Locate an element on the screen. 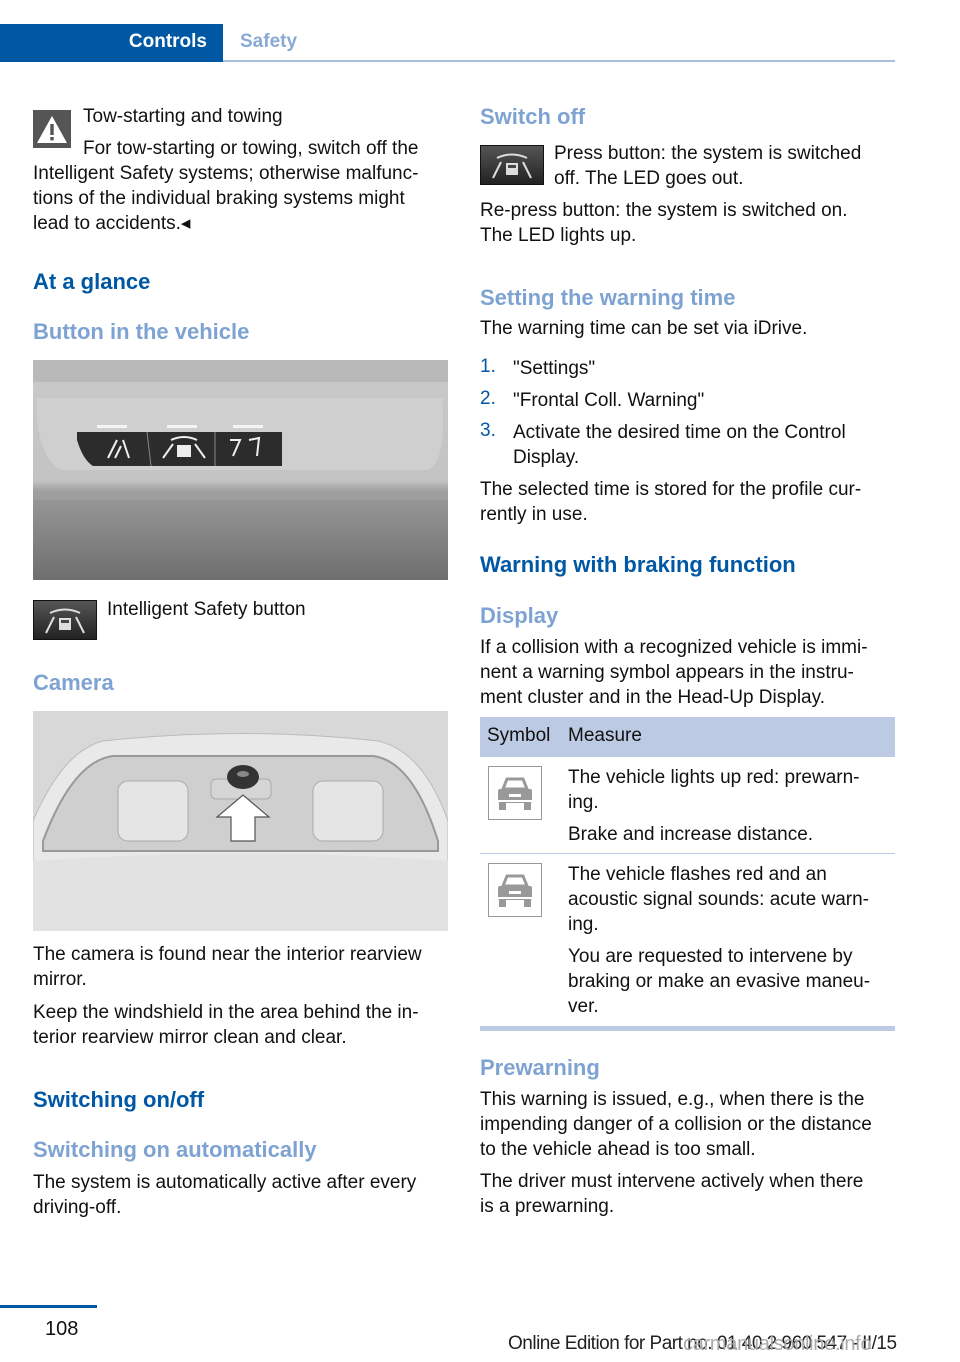 The image size is (960, 1362). step-text: Display. is located at coordinates (546, 457).